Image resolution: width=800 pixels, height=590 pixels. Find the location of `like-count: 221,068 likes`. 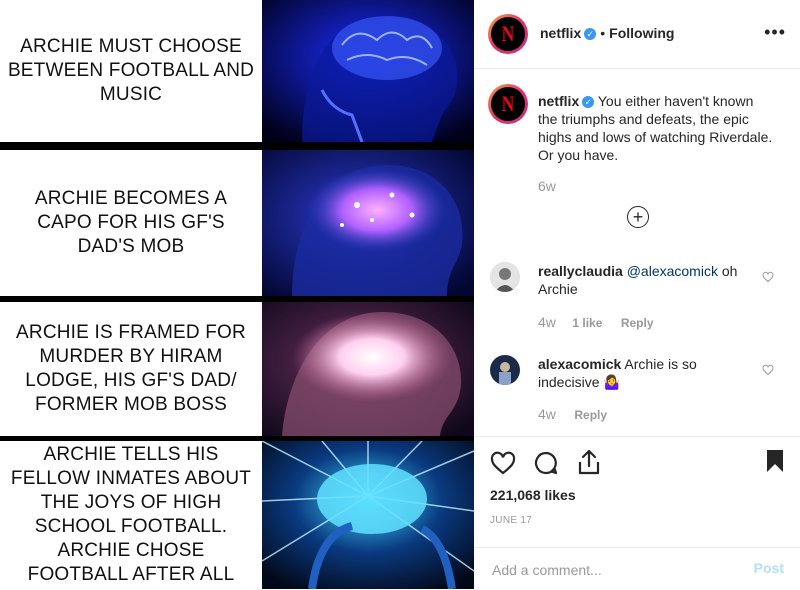

like-count: 221,068 likes is located at coordinates (533, 495).